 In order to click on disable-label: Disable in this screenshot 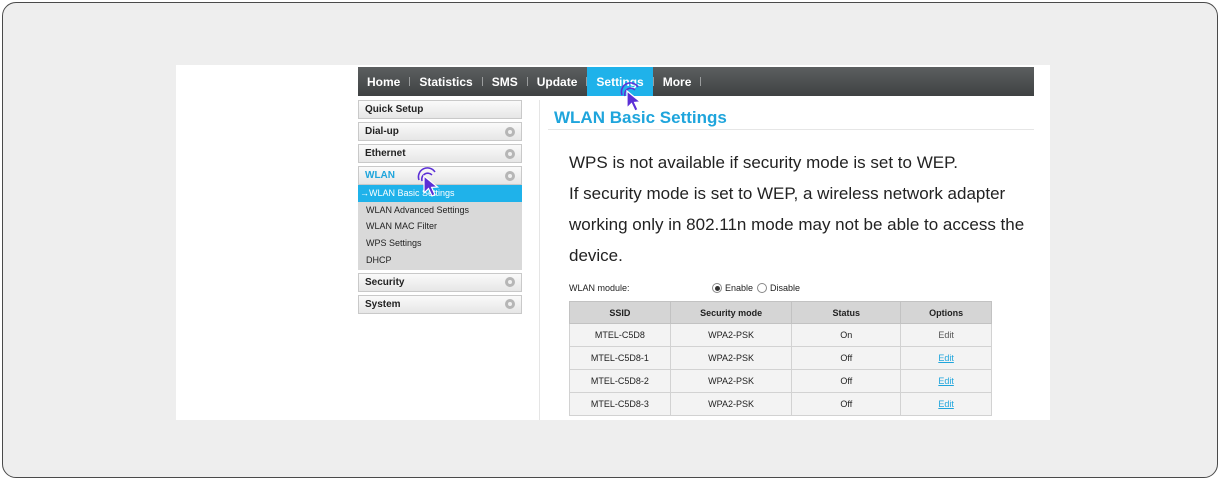, I will do `click(785, 288)`.